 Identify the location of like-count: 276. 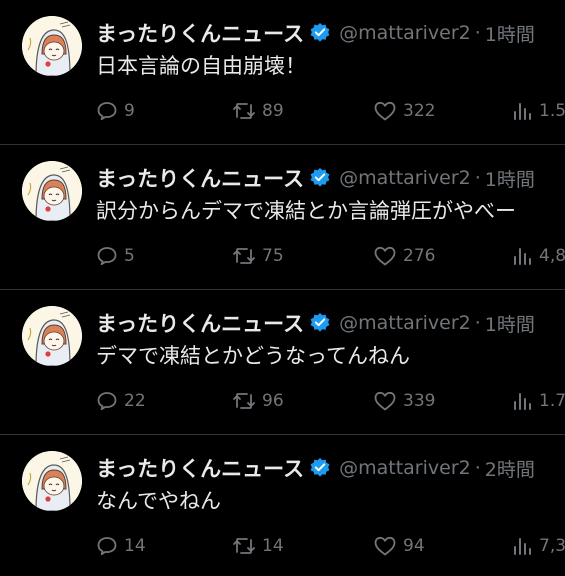
(419, 256).